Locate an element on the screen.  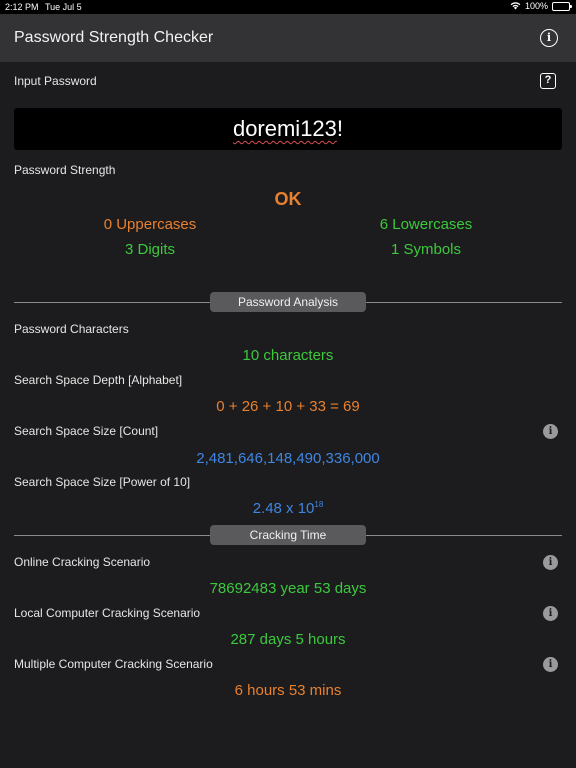
password-misspelled-text: doremi123 is located at coordinates (284, 128).